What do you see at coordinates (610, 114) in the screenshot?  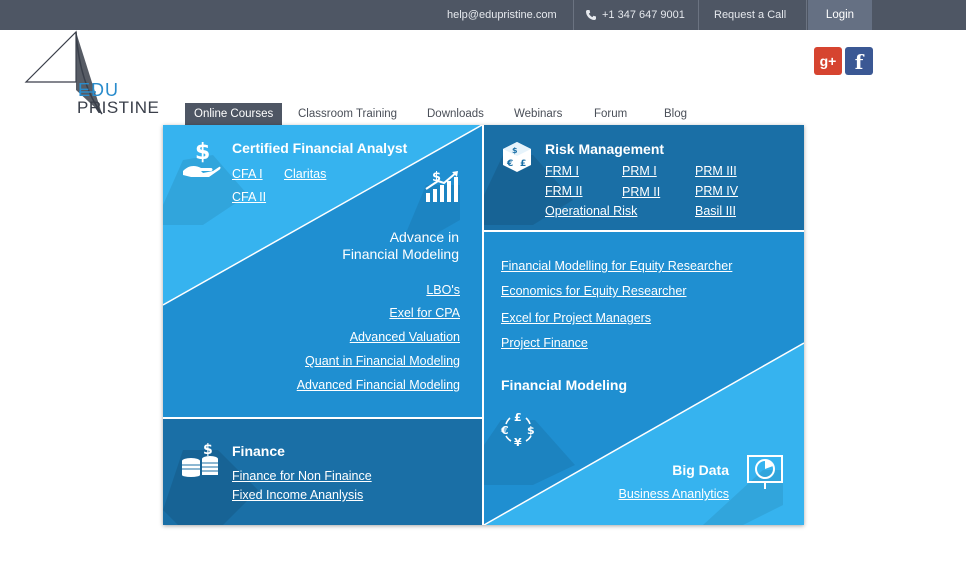 I see `nav-forum: Forum` at bounding box center [610, 114].